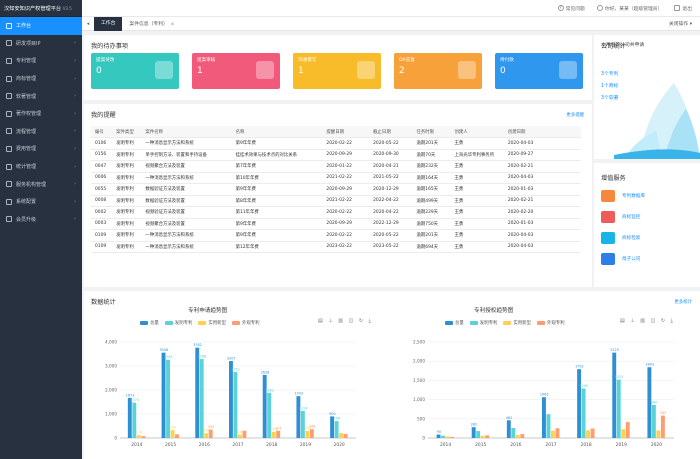  What do you see at coordinates (151, 24) in the screenshot?
I see `tab-case-info: 案件信息（专利） ⊗` at bounding box center [151, 24].